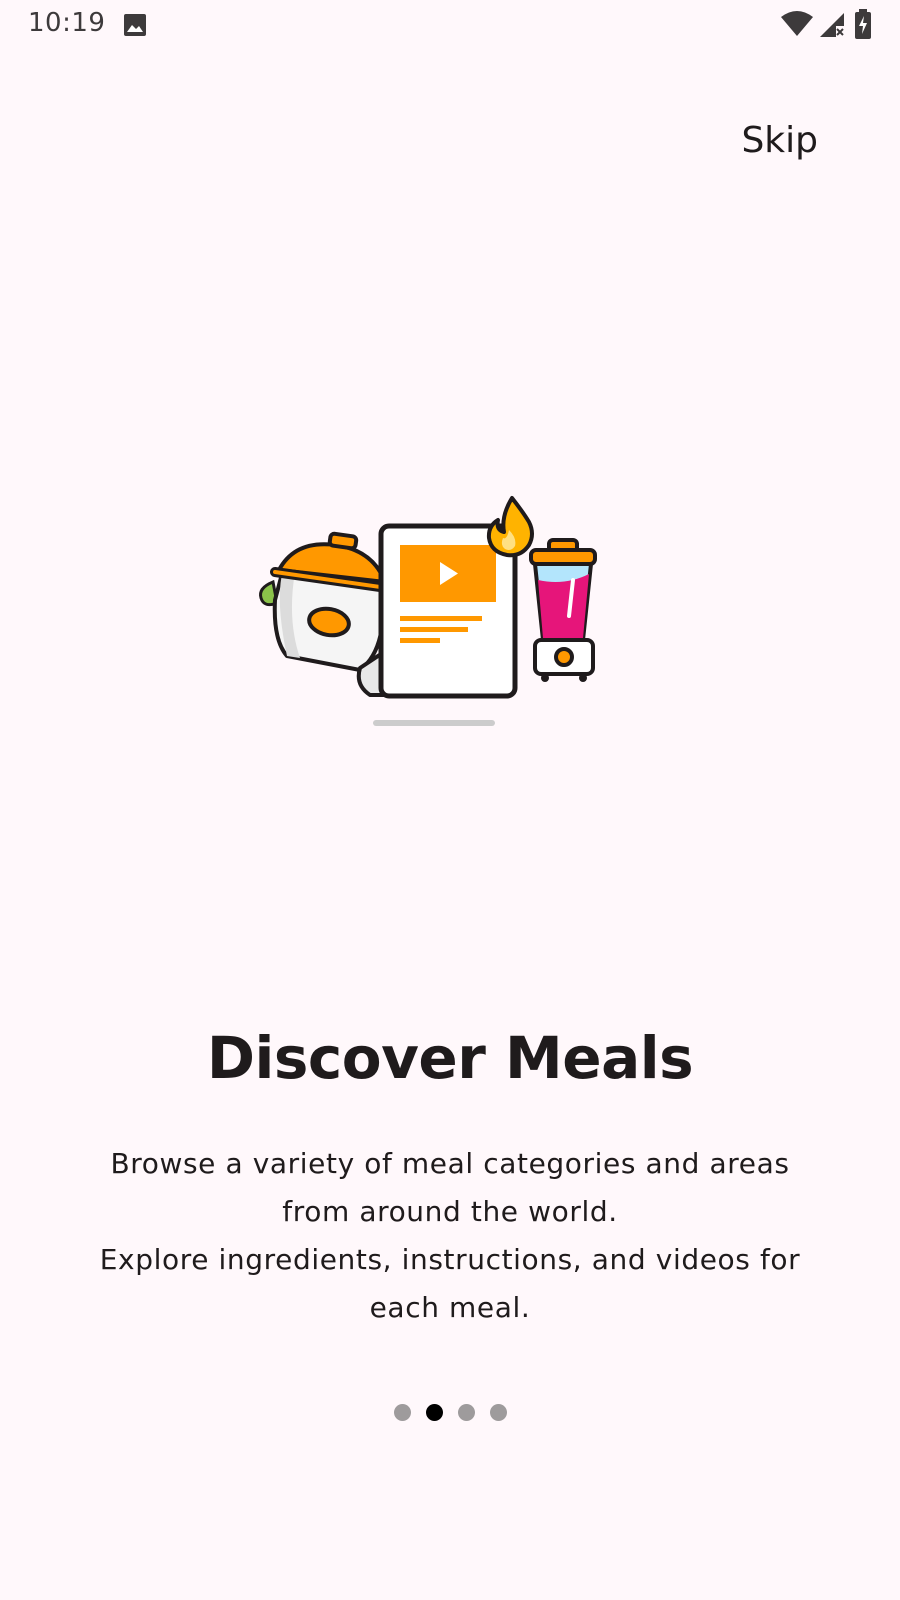 Image resolution: width=900 pixels, height=1600 pixels. I want to click on shadow-line, so click(434, 723).